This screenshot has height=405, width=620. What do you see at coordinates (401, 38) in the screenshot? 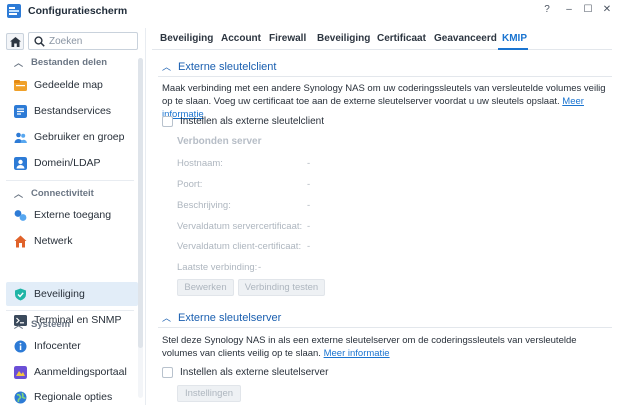
I see `tab-certificate: Certificaat` at bounding box center [401, 38].